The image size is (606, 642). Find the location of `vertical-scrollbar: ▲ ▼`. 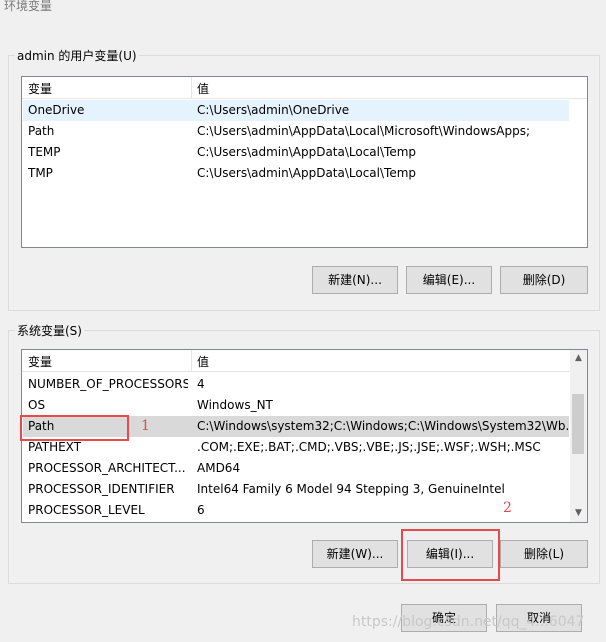

vertical-scrollbar: ▲ ▼ is located at coordinates (578, 436).